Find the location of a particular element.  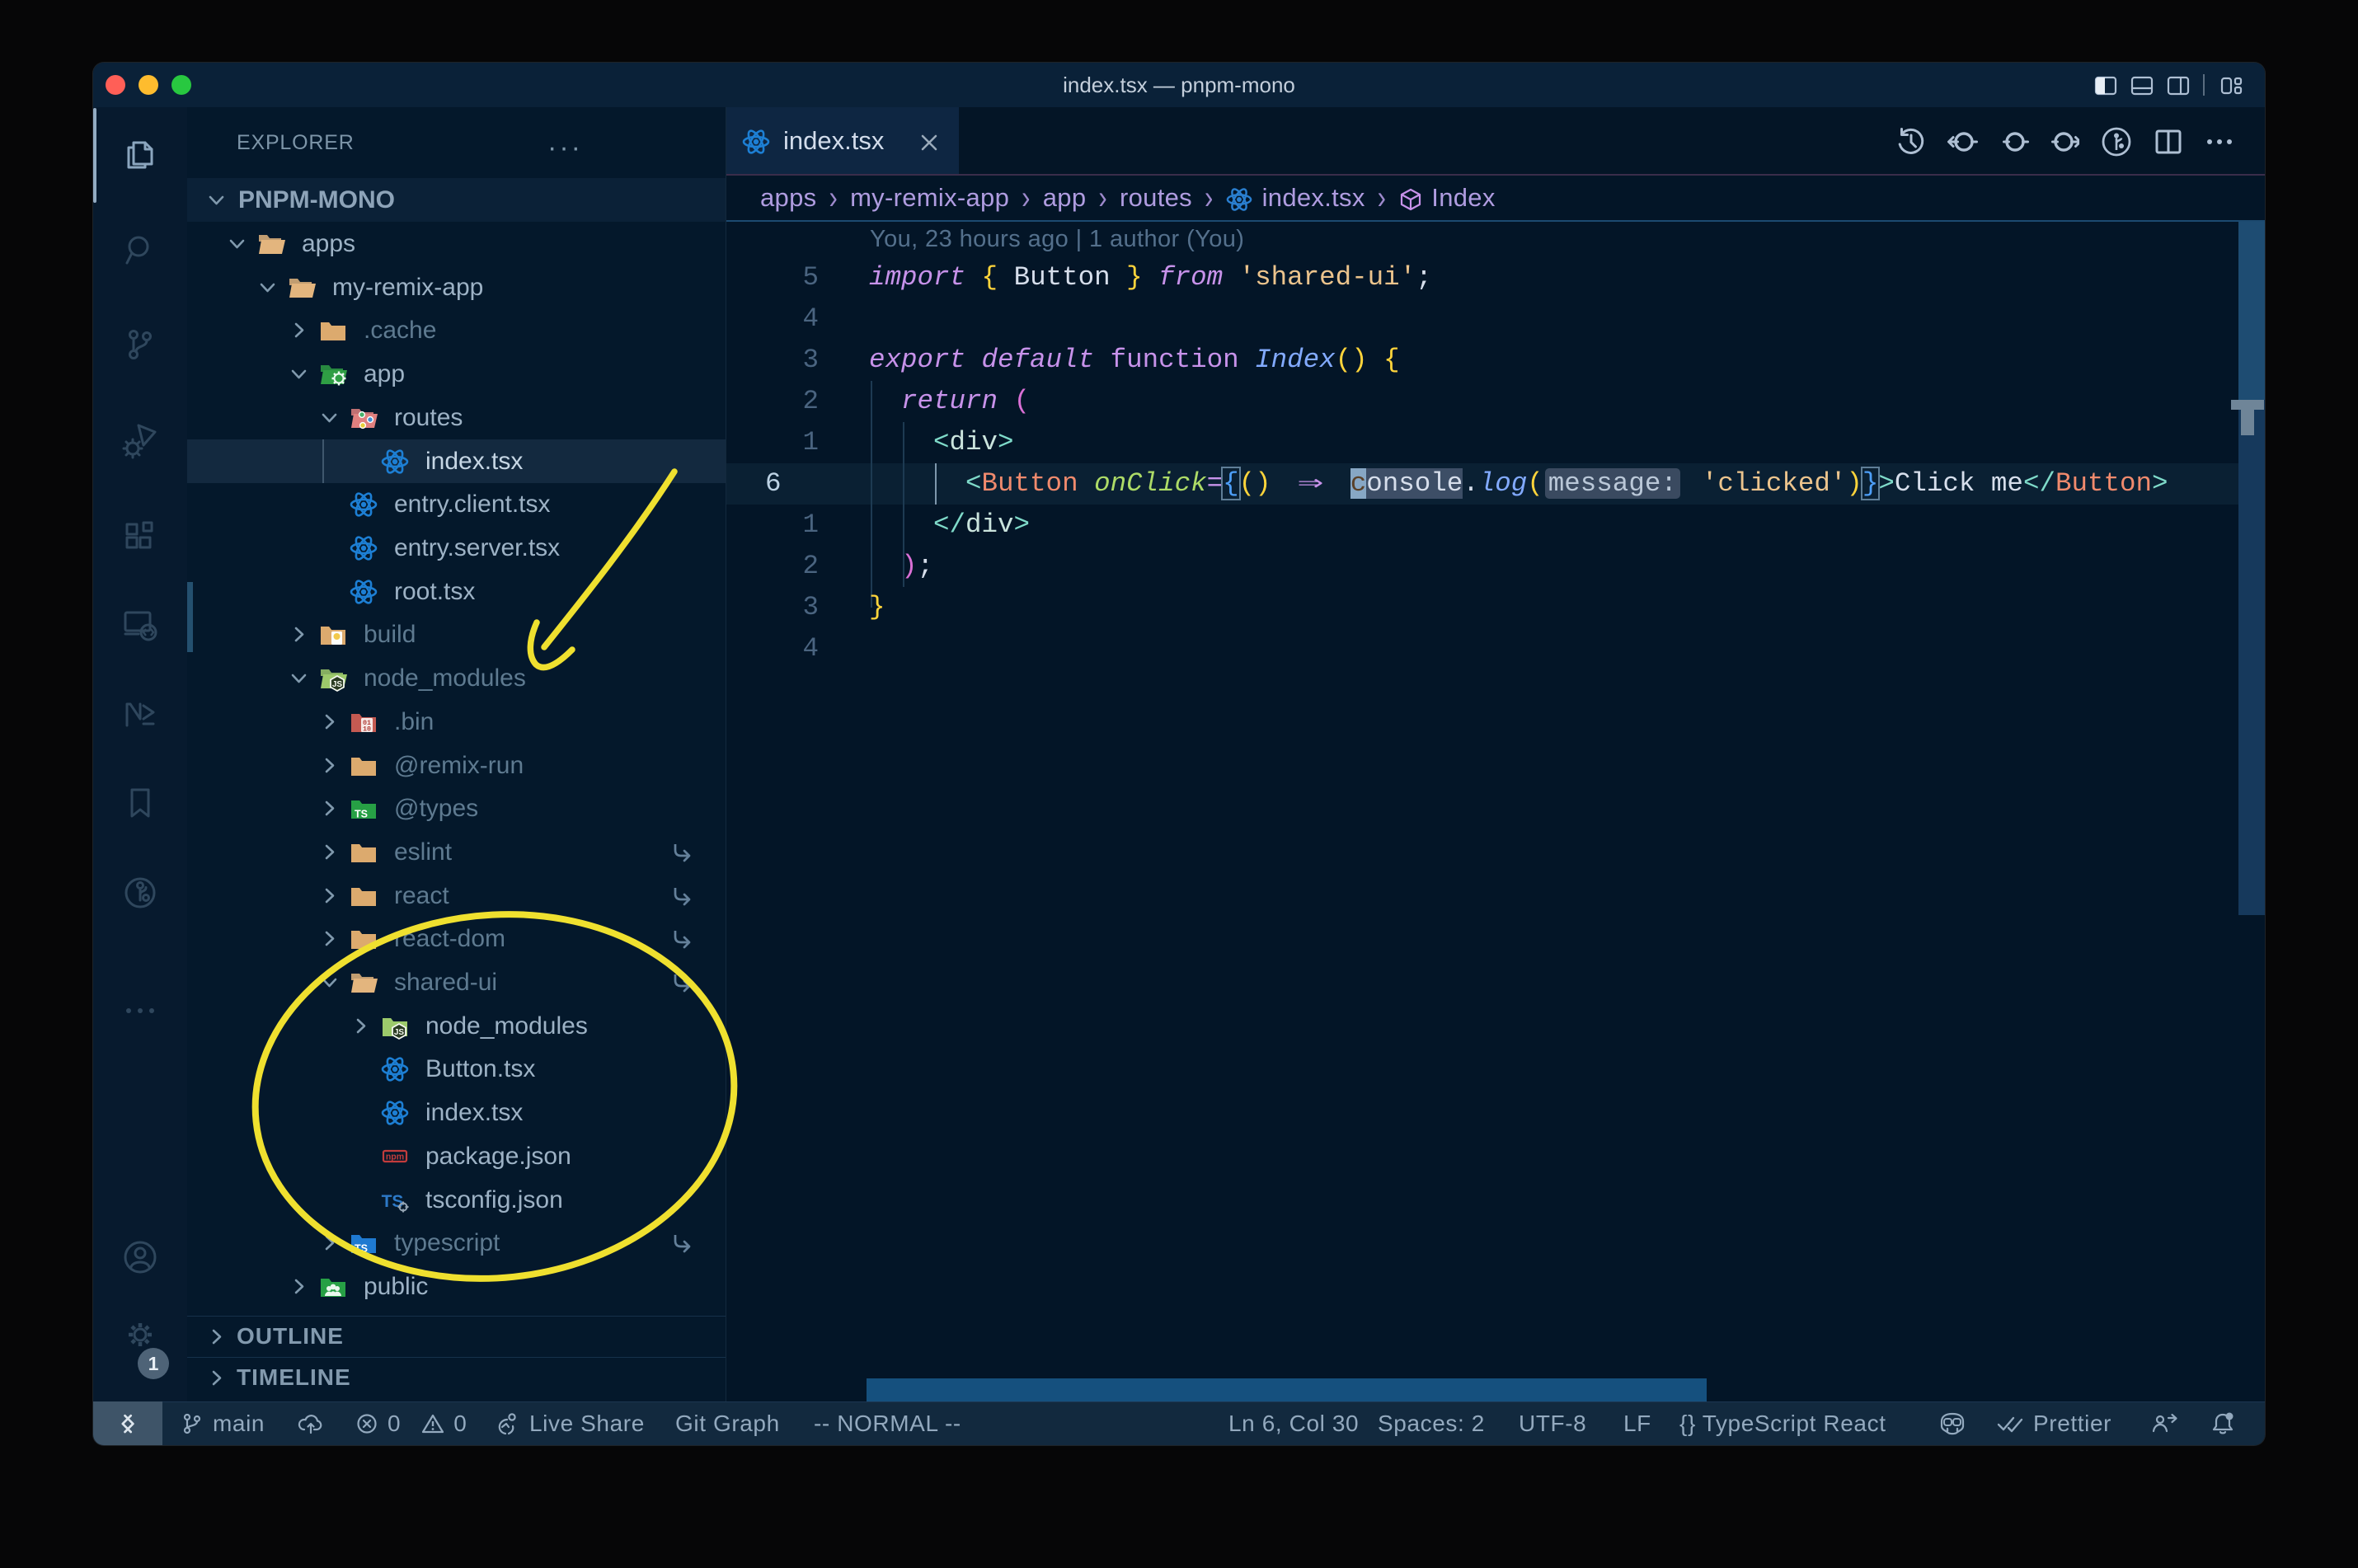

svg-text: 10 is located at coordinates (367, 729).